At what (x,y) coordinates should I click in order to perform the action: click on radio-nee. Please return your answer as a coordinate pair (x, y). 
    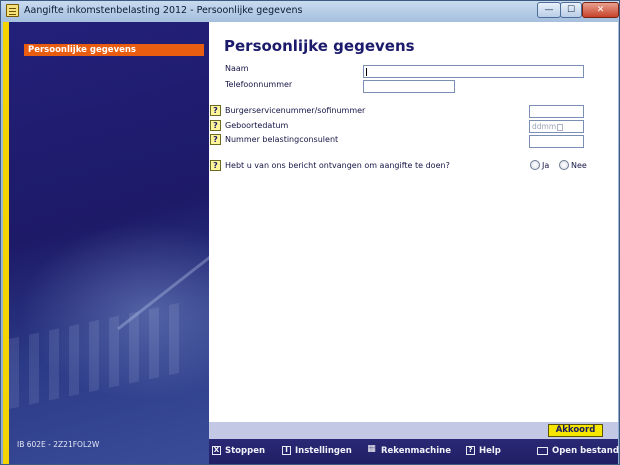
    Looking at the image, I should click on (564, 165).